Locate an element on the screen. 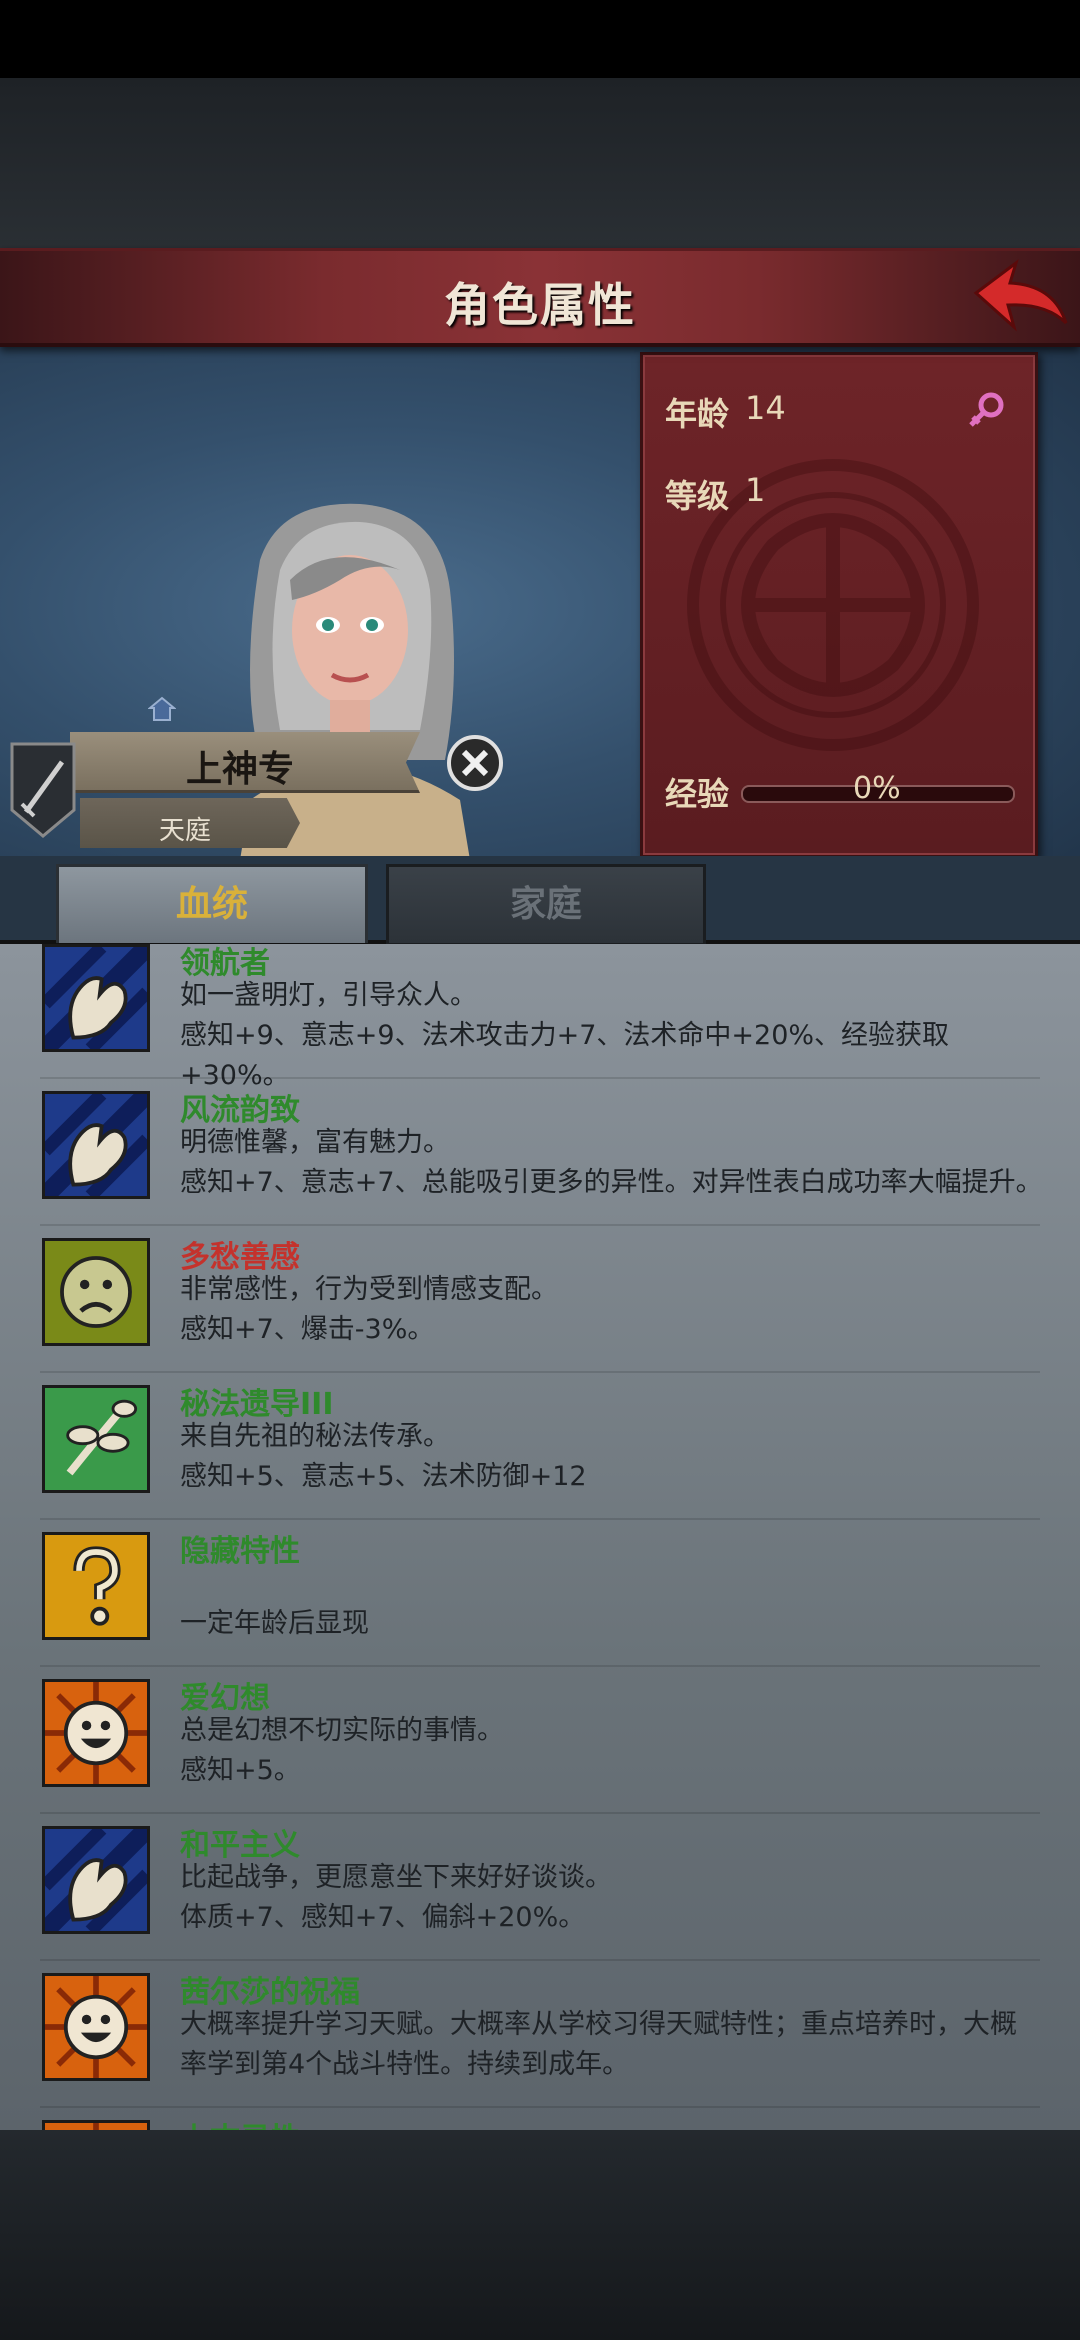 Image resolution: width=1080 pixels, height=2340 pixels. trait-description-line: 比起战争，更愿意坐下来好好谈谈。 is located at coordinates (396, 1877).